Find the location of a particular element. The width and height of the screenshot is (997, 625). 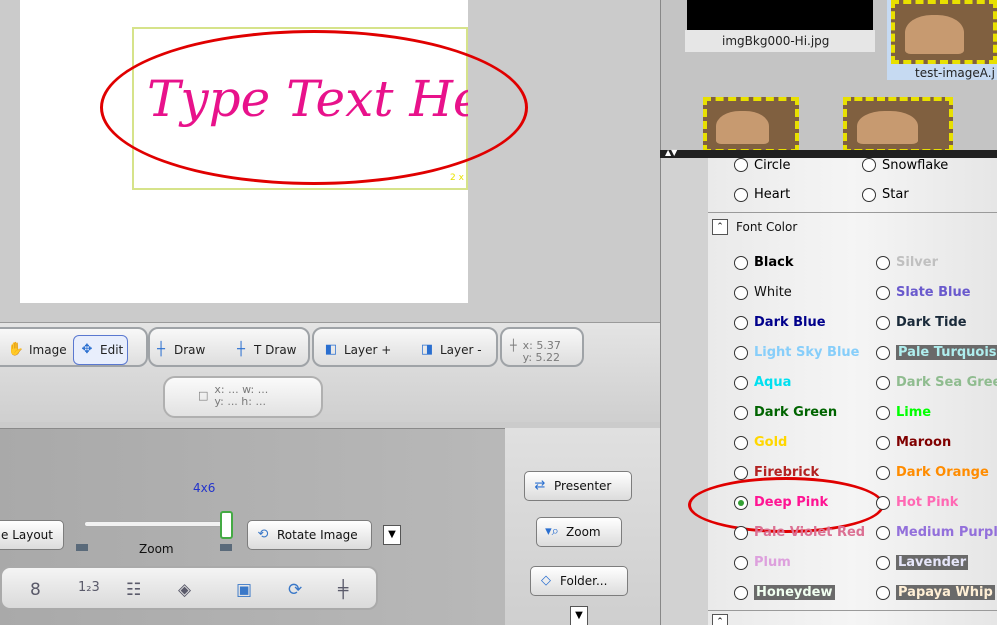

text-draw-tool-button: ┼ T Draw is located at coordinates (264, 350).